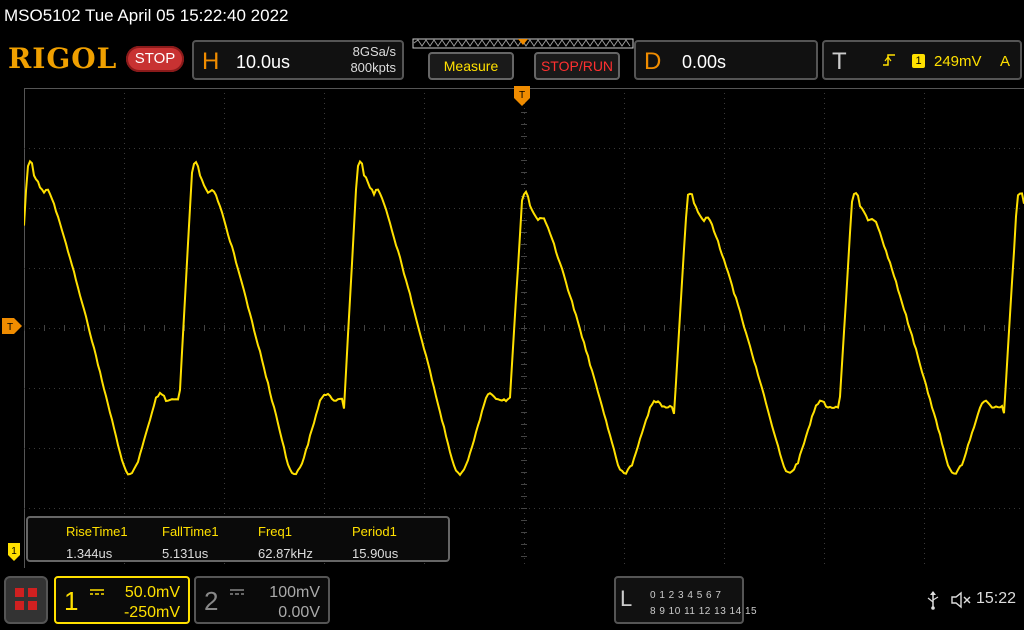 The image size is (1024, 630). Describe the element at coordinates (62, 58) in the screenshot. I see `rigol-logo: RIGOL` at that location.